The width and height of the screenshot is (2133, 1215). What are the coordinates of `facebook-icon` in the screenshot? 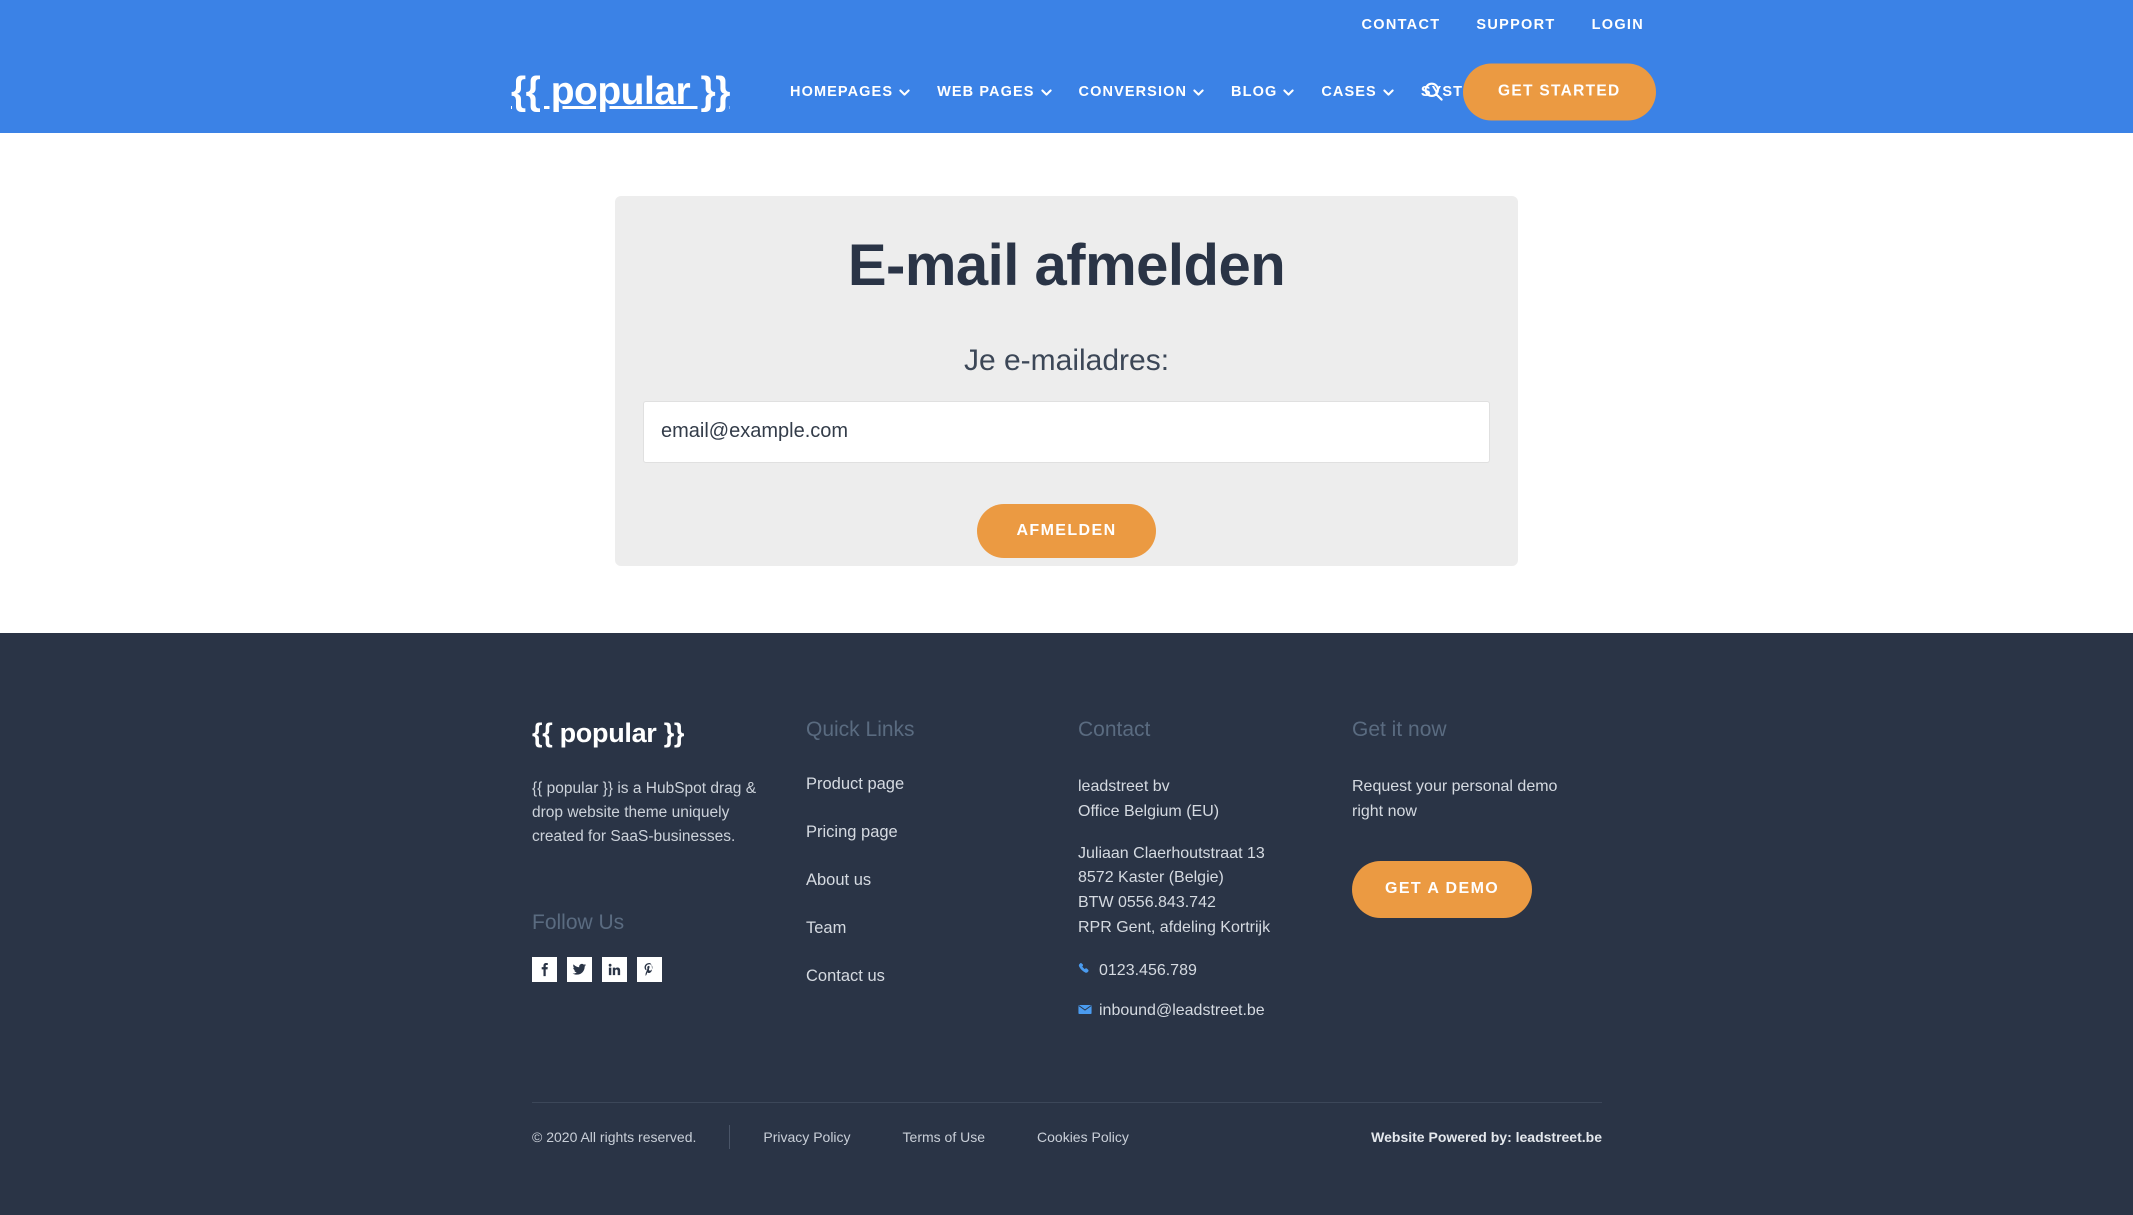 It's located at (544, 970).